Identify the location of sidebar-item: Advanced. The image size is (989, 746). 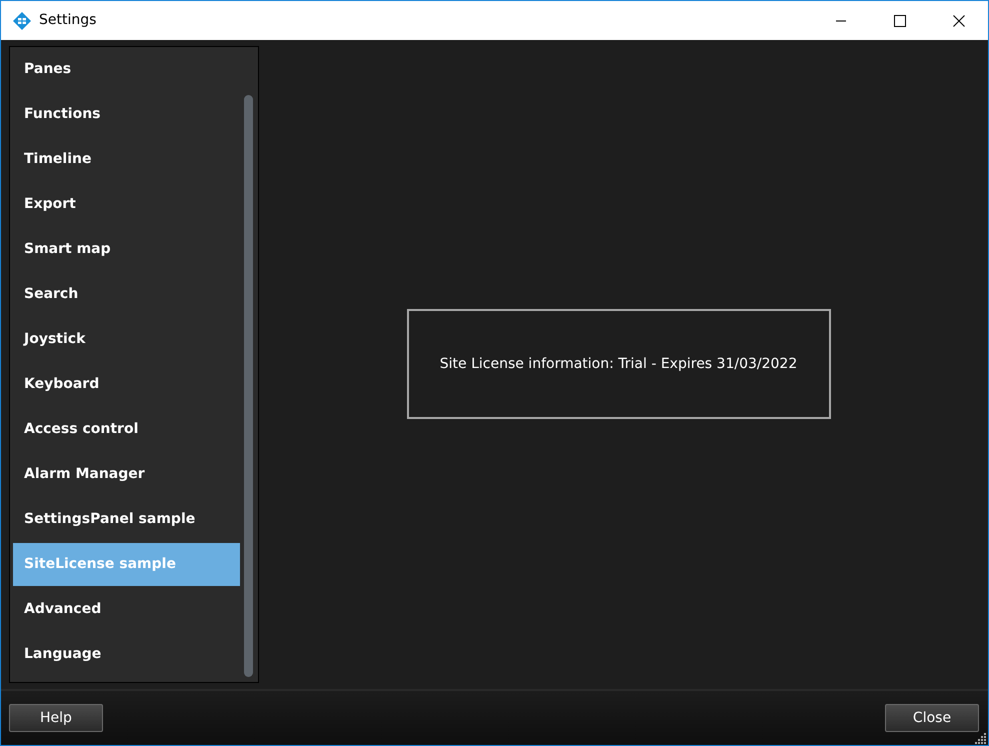
(126, 609).